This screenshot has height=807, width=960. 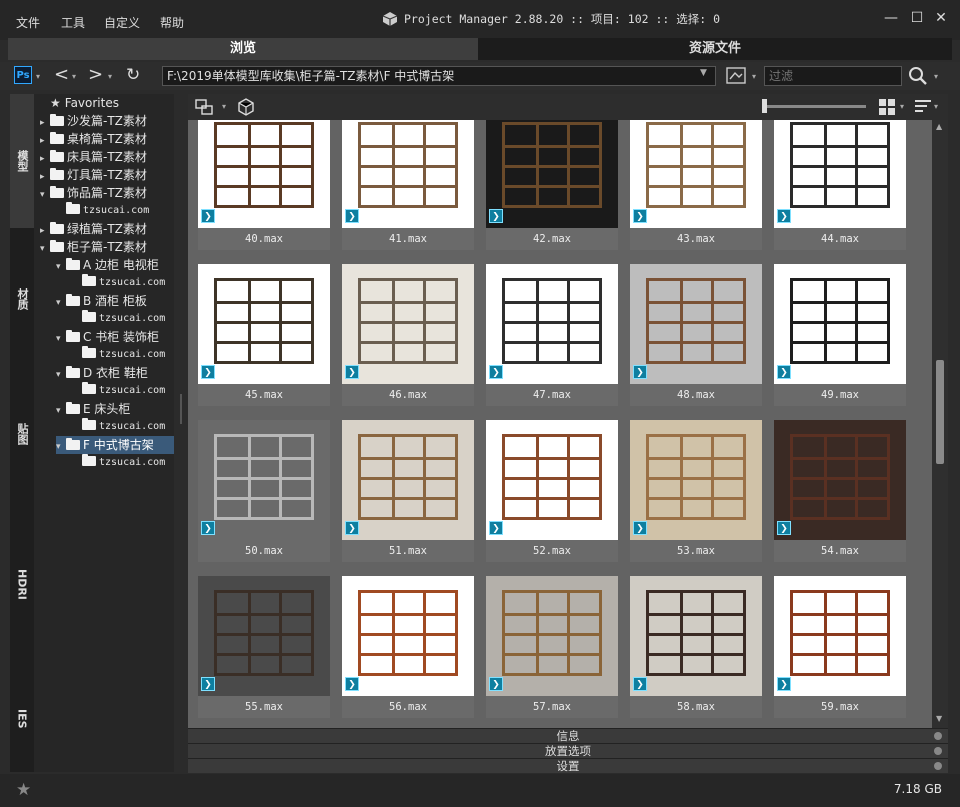 I want to click on slider-handle, so click(x=764, y=106).